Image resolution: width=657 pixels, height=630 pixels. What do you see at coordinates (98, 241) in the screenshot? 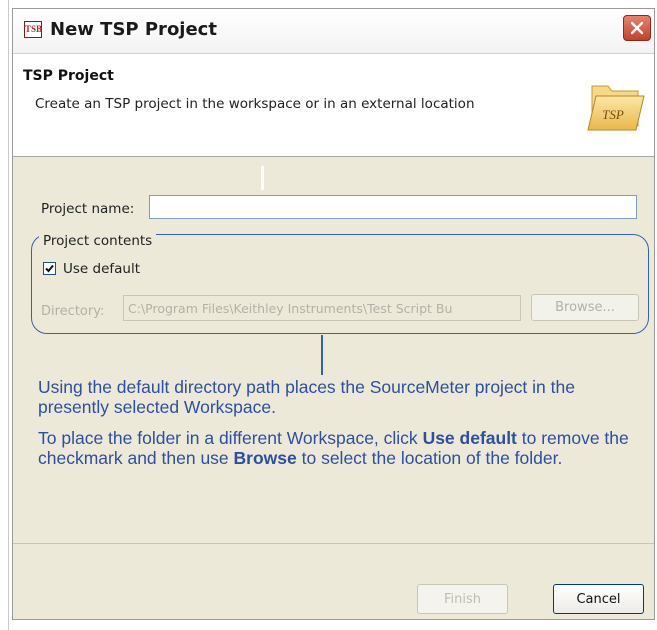
I see `project-contents-label: Project contents` at bounding box center [98, 241].